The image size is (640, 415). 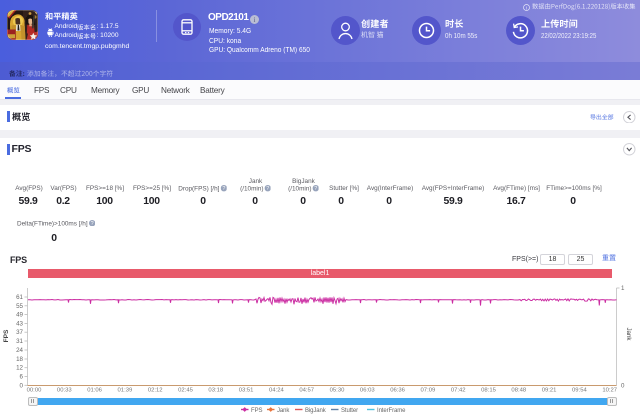 I want to click on svg-text: 24, so click(x=19, y=350).